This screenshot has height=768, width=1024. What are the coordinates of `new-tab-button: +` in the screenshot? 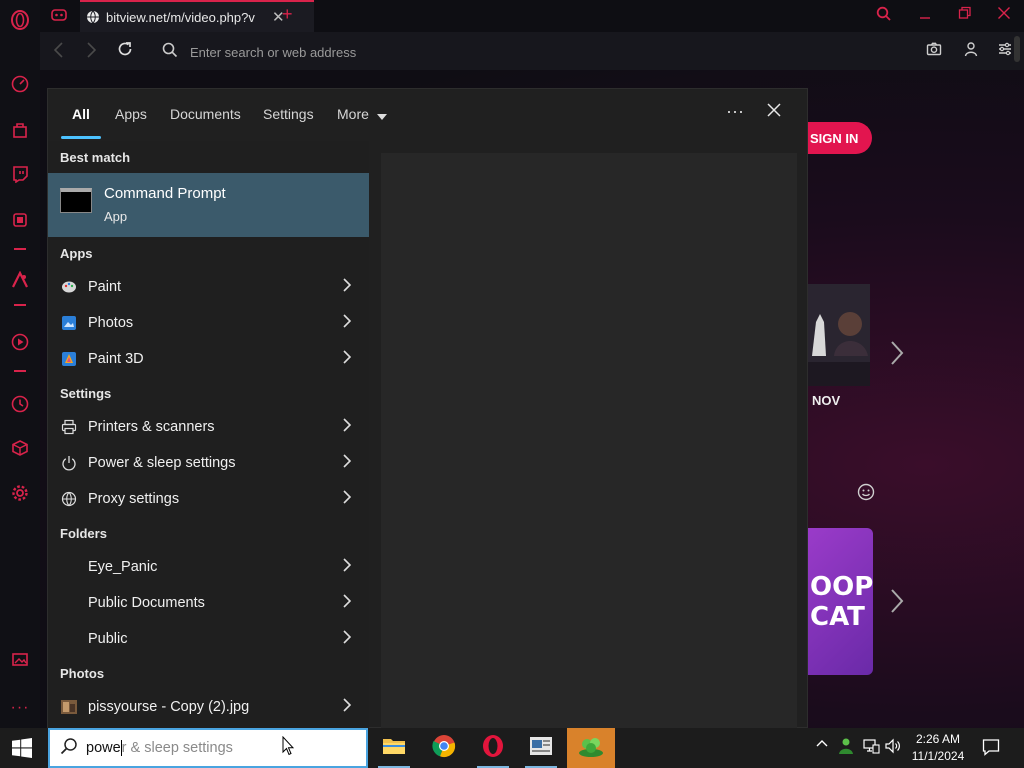 It's located at (287, 14).